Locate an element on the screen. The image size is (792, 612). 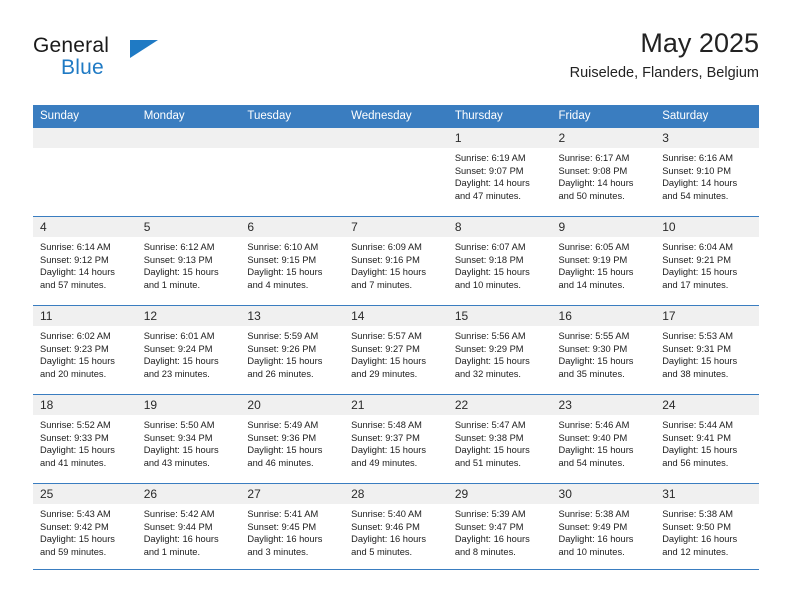
sunrise-text: Sunrise: 5:49 AM is located at coordinates (283, 425).